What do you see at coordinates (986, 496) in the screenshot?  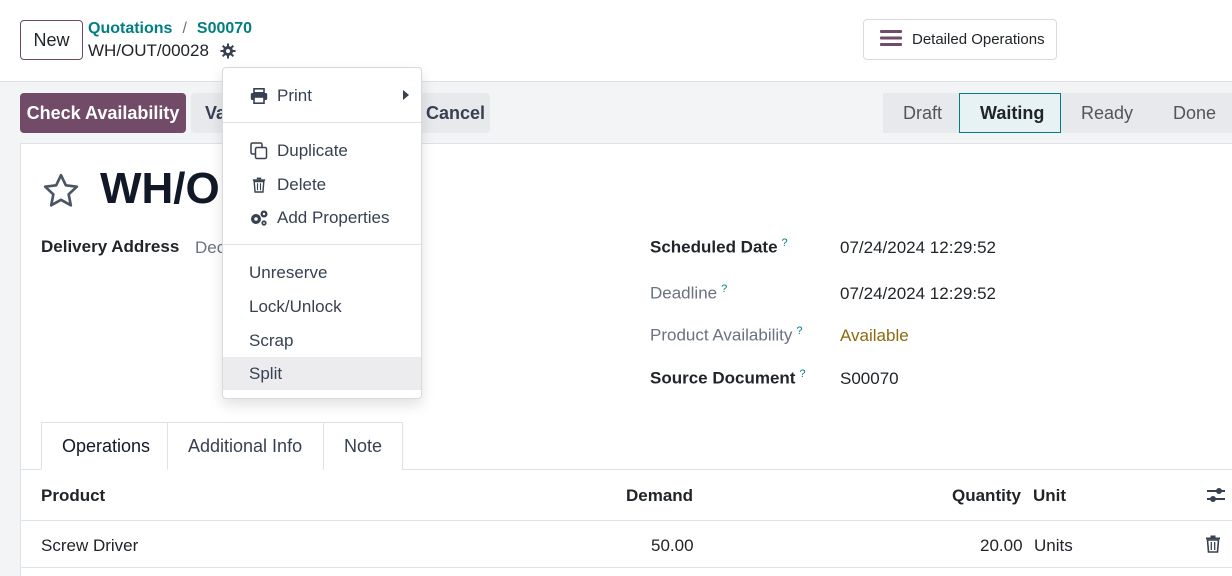 I see `column-quantity: Quantity` at bounding box center [986, 496].